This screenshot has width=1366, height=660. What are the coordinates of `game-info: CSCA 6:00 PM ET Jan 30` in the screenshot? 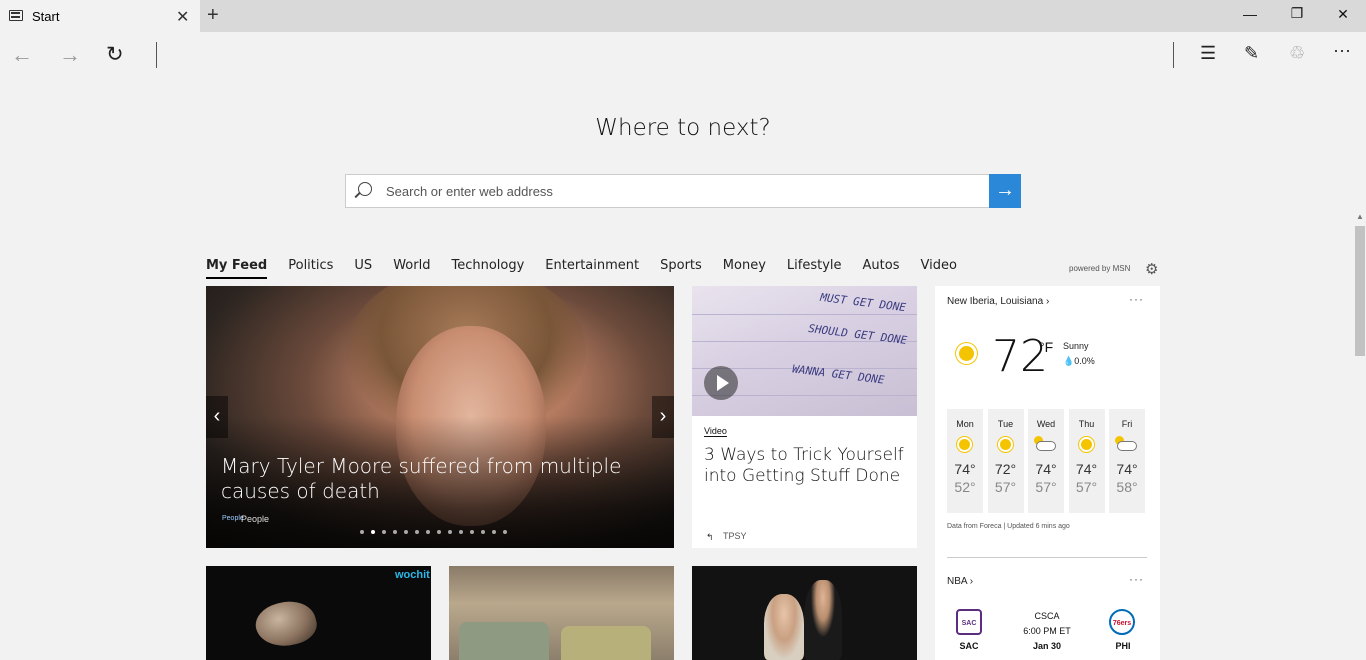 It's located at (1047, 631).